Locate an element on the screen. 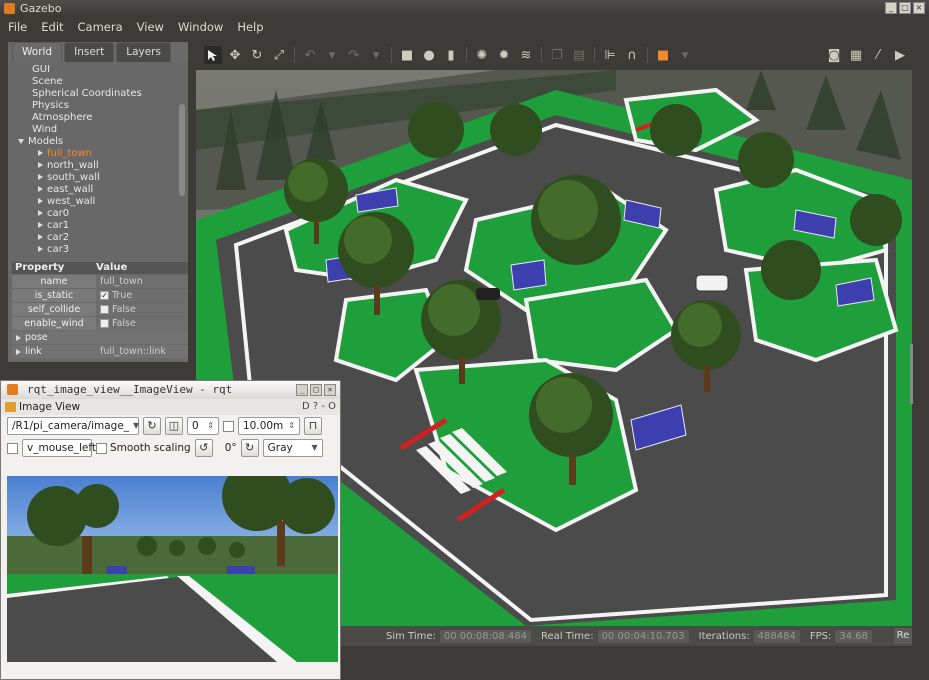 The image size is (929, 680). align-icon: ⊫ is located at coordinates (610, 55).